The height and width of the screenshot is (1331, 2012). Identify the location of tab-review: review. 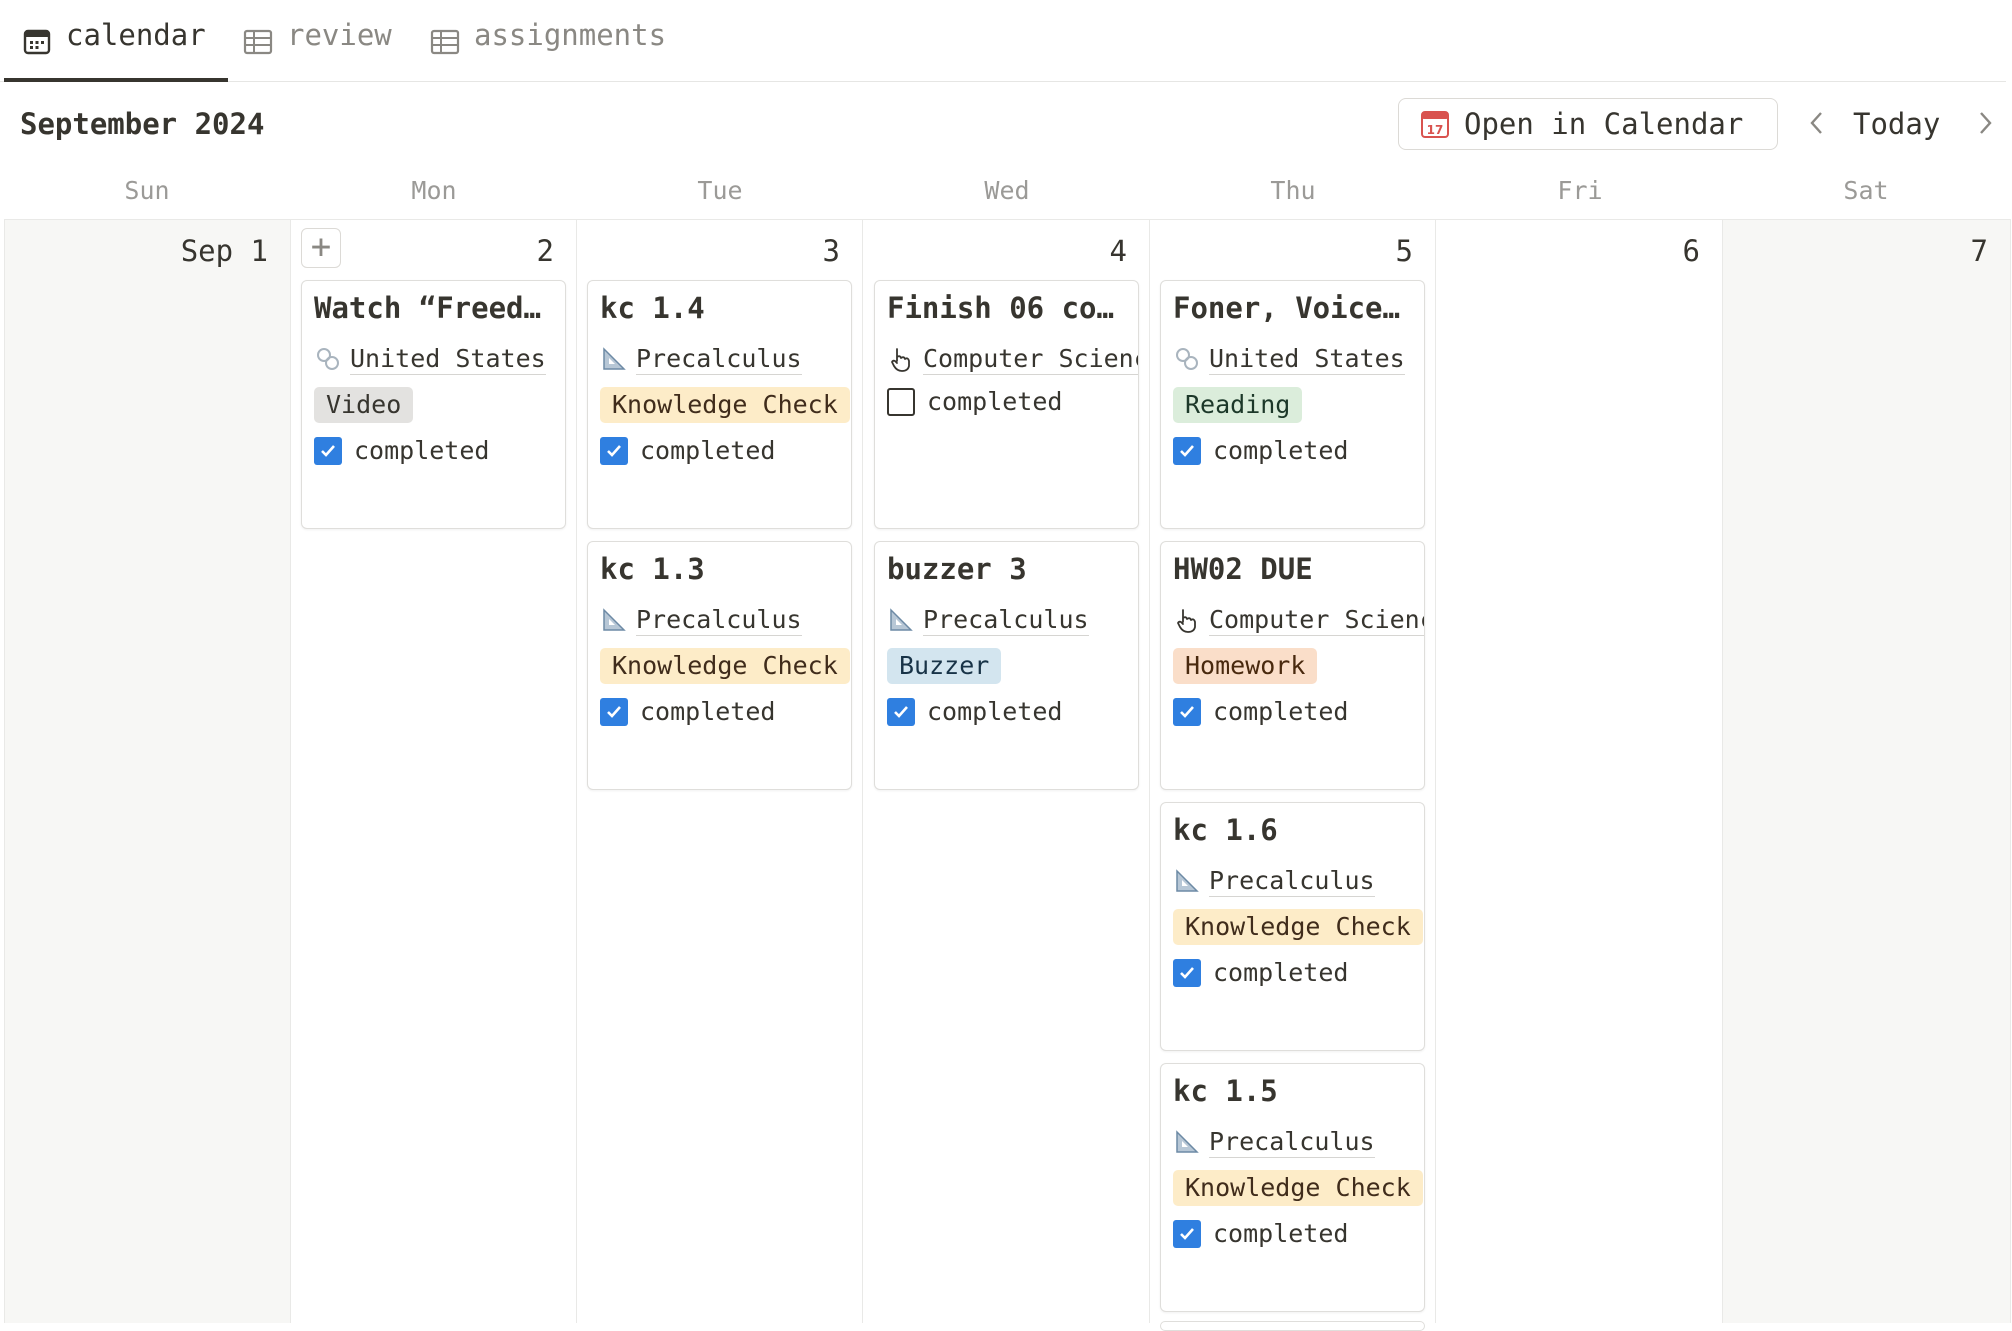
(317, 49).